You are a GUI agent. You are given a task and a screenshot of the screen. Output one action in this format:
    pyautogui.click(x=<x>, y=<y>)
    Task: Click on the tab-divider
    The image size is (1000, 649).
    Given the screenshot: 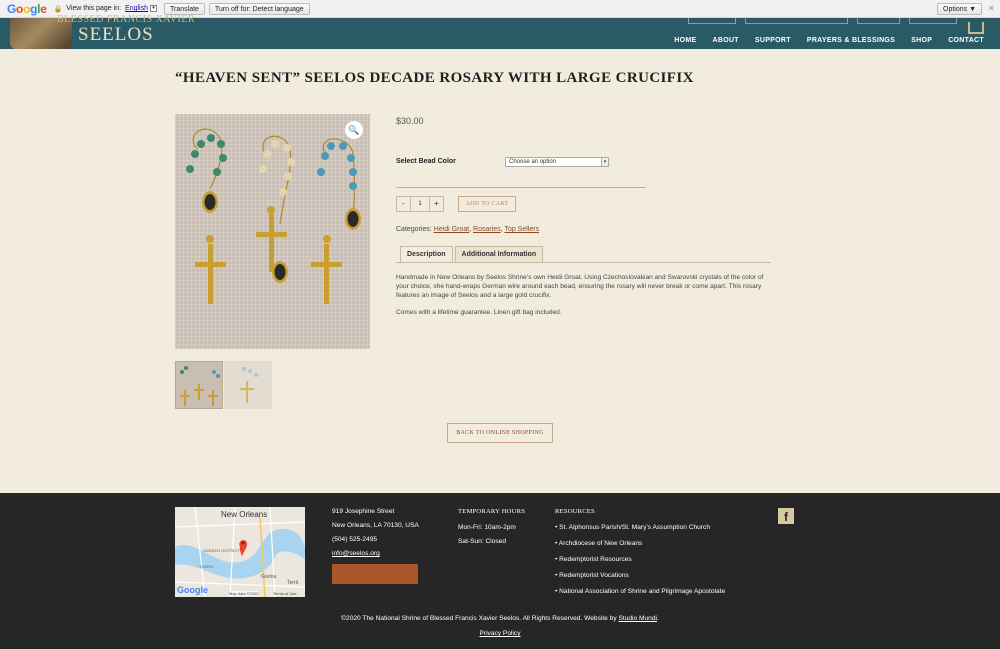 What is the action you would take?
    pyautogui.click(x=583, y=262)
    